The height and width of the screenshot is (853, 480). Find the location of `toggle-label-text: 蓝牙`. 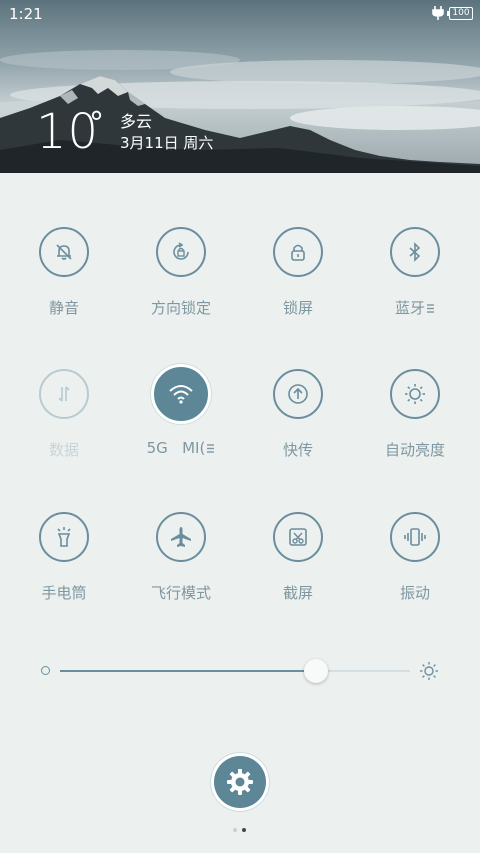

toggle-label-text: 蓝牙 is located at coordinates (409, 308).